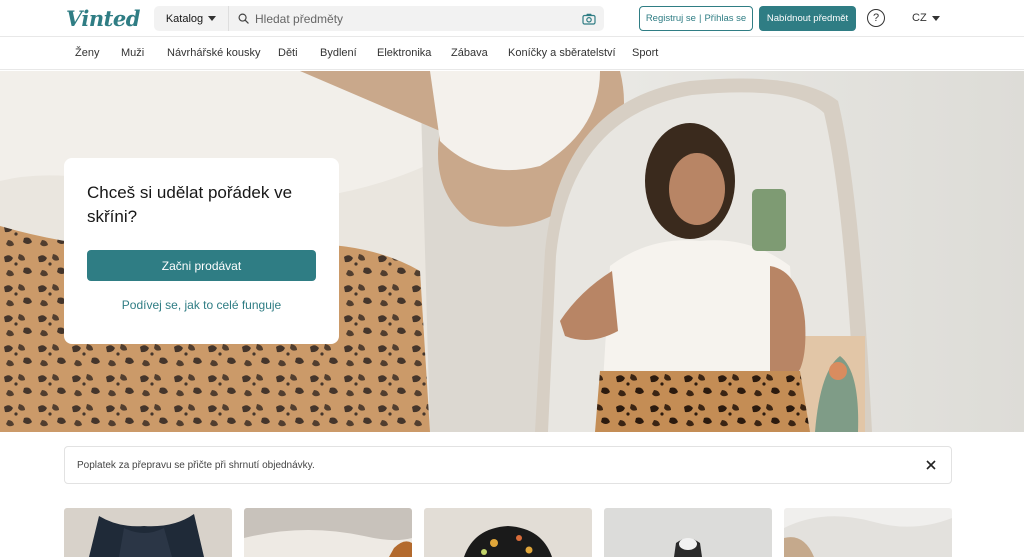  What do you see at coordinates (919, 18) in the screenshot?
I see `language-label: CZ` at bounding box center [919, 18].